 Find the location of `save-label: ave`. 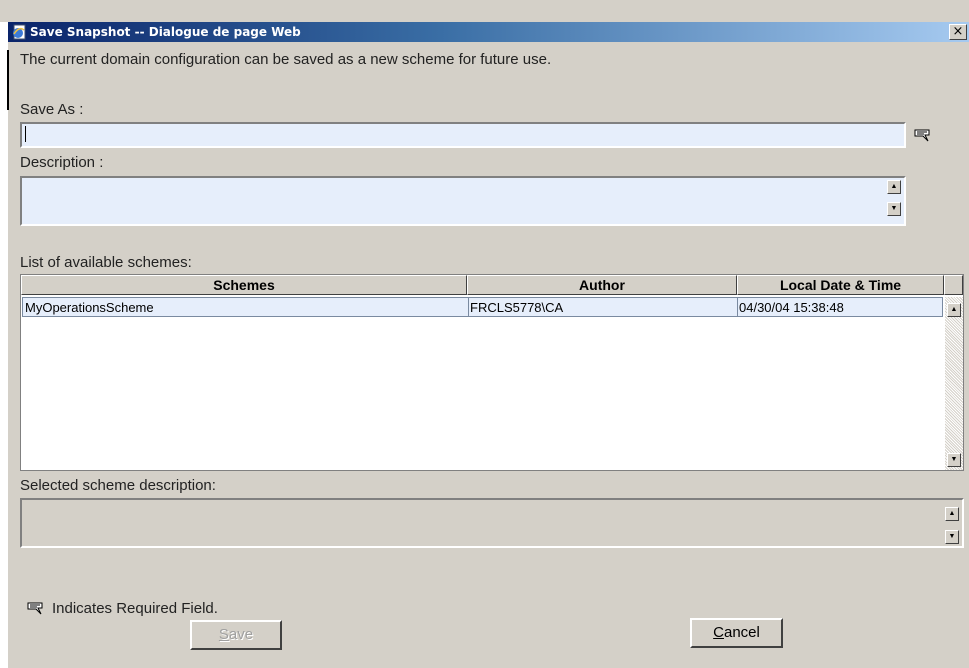

save-label: ave is located at coordinates (241, 634).